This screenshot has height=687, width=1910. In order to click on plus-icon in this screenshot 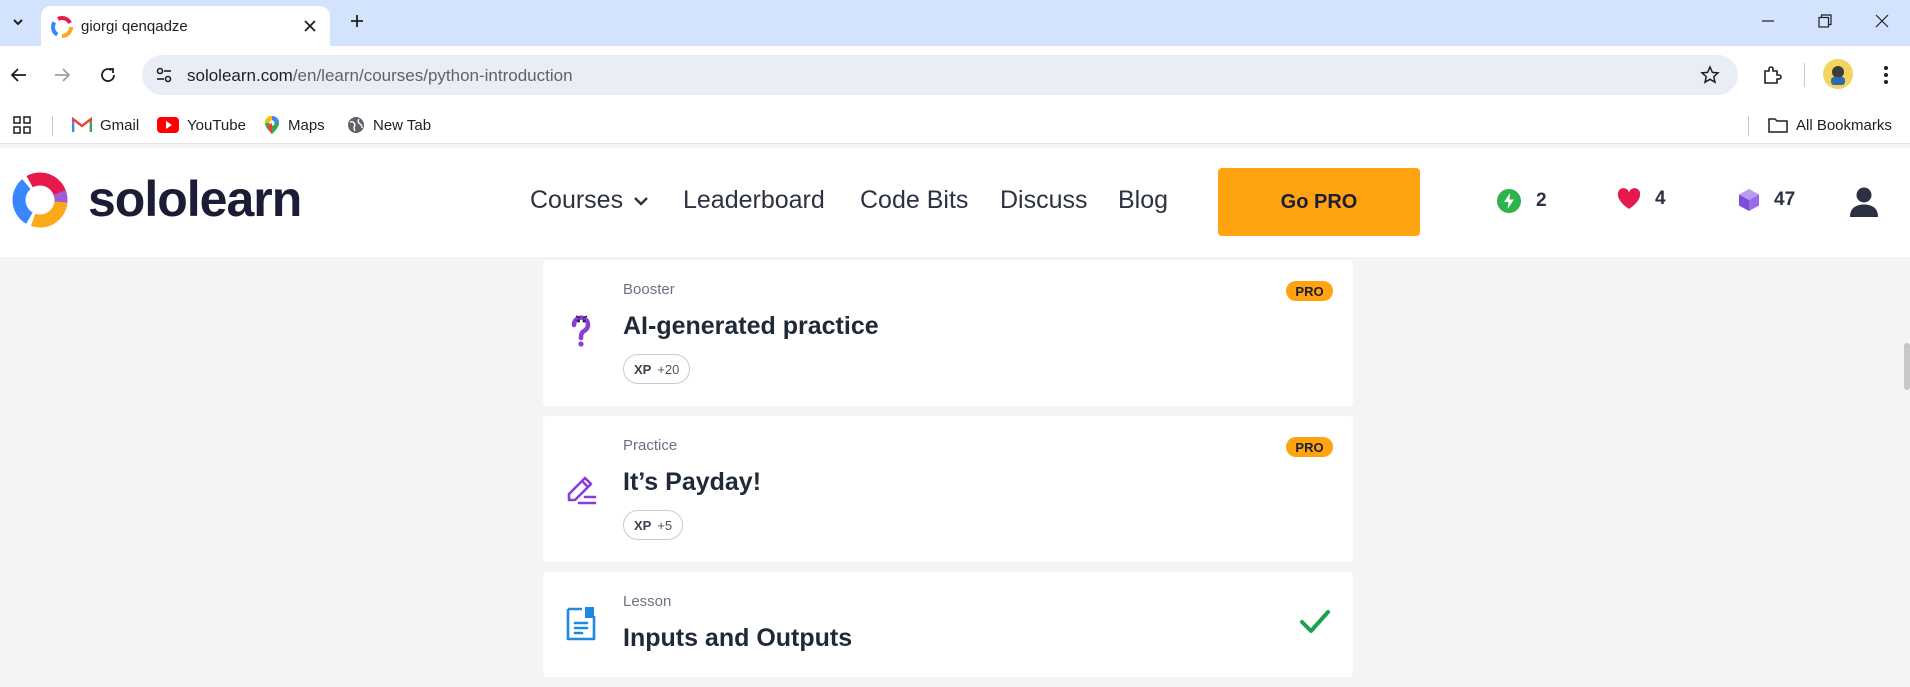, I will do `click(357, 21)`.